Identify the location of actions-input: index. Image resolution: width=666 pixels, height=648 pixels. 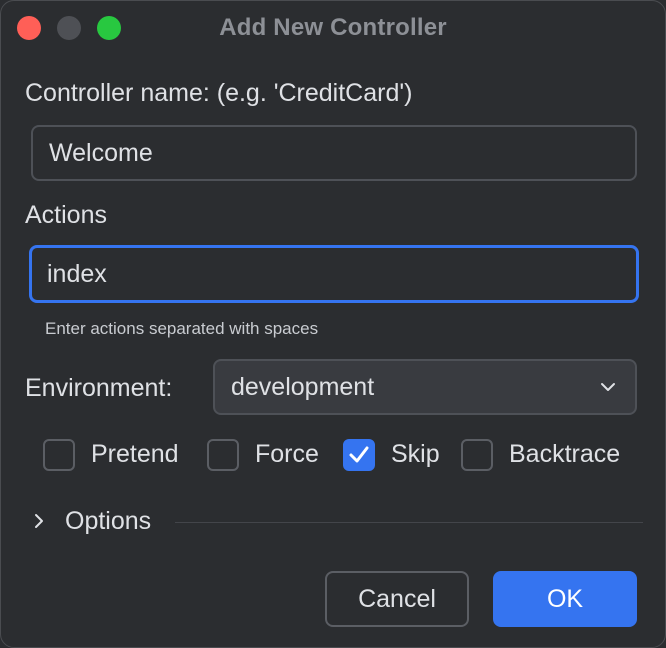
(334, 274).